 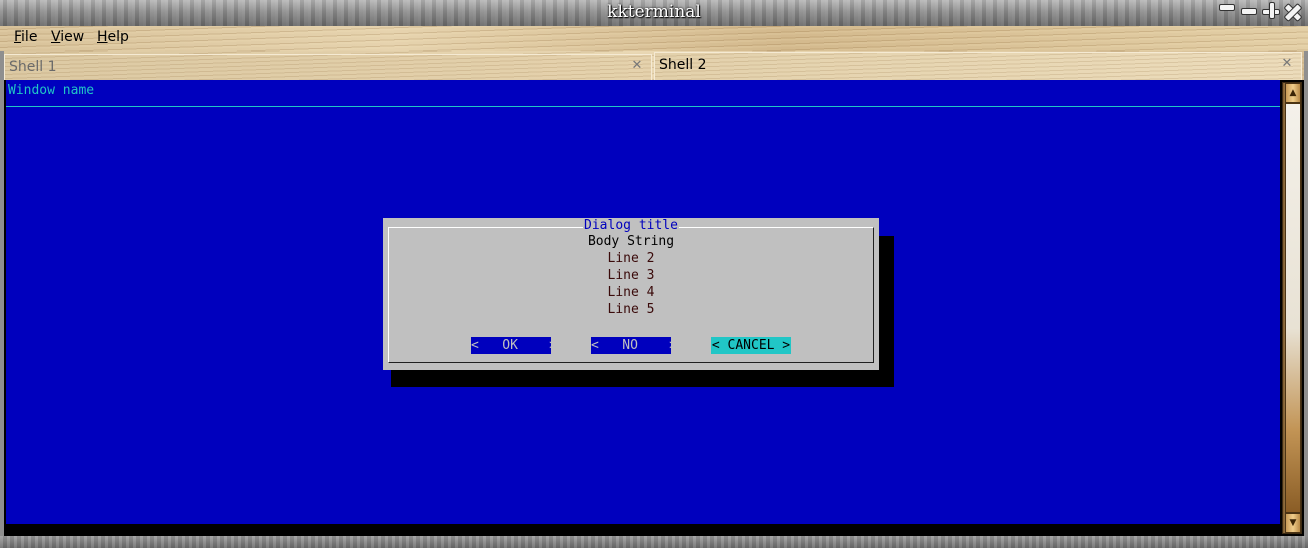 What do you see at coordinates (72, 37) in the screenshot?
I see `menu-view-label: iew` at bounding box center [72, 37].